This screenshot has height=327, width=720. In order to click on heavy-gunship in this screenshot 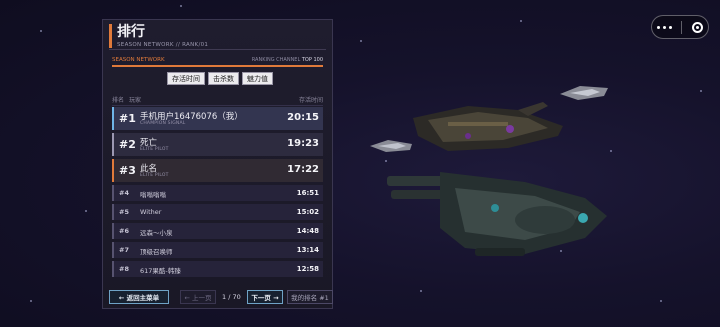, I will do `click(497, 214)`.